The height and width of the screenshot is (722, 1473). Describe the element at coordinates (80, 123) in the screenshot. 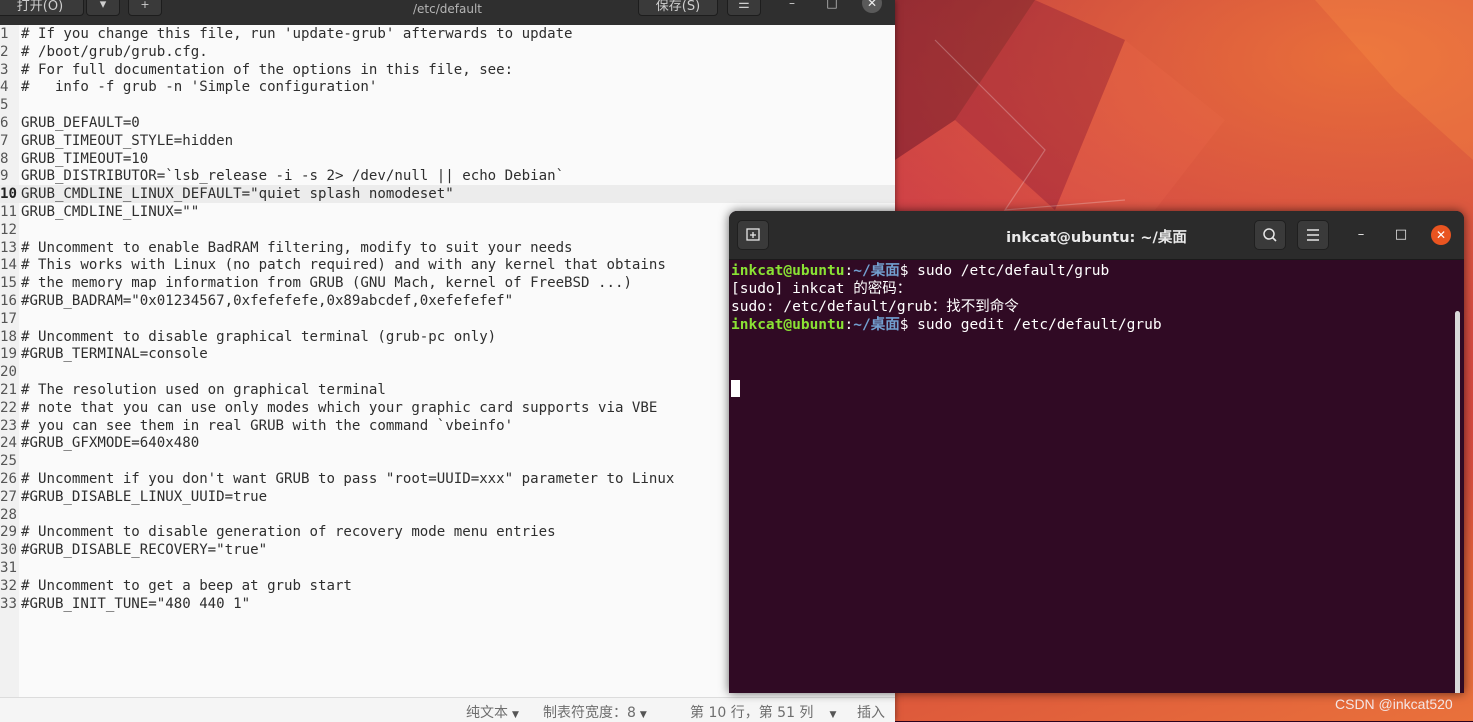

I see `line-text: GRUB_DEFAULT=0` at that location.